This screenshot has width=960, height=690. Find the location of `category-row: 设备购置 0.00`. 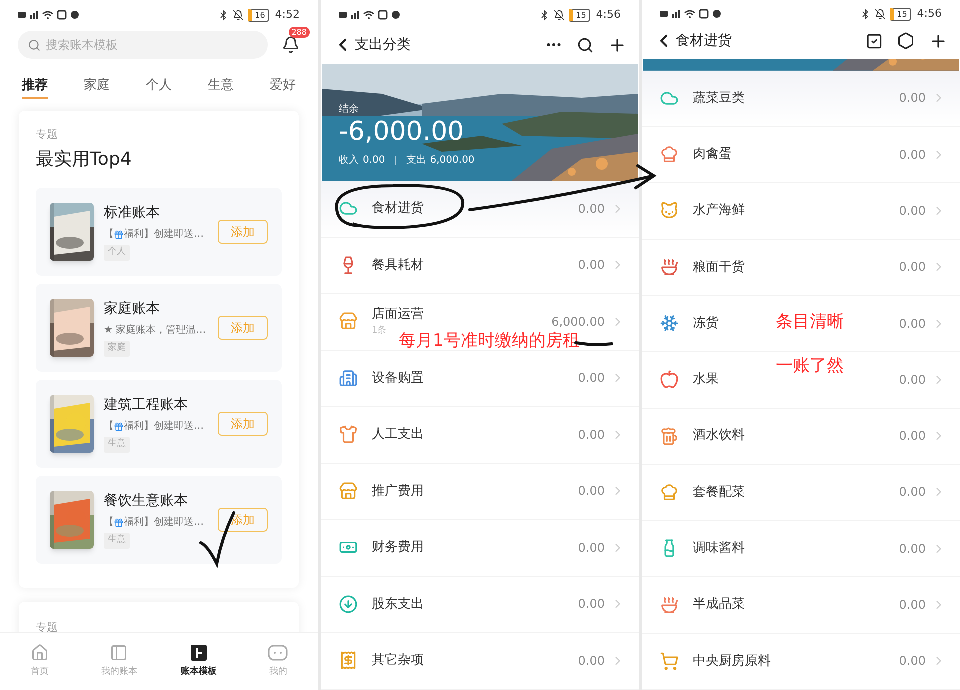

category-row: 设备购置 0.00 is located at coordinates (480, 378).